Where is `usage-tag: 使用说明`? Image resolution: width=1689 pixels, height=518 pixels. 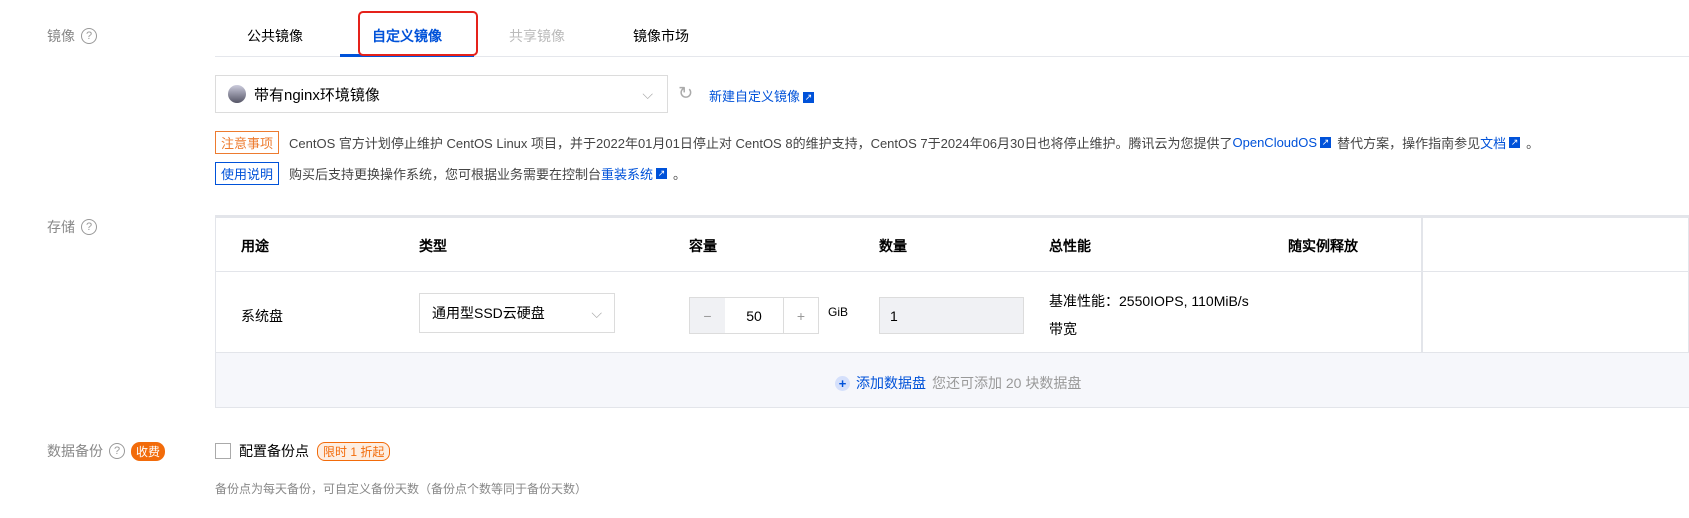 usage-tag: 使用说明 is located at coordinates (247, 173).